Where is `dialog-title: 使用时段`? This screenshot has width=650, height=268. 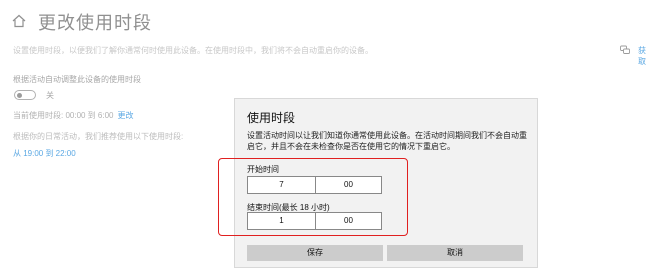
dialog-title: 使用时段 is located at coordinates (271, 118).